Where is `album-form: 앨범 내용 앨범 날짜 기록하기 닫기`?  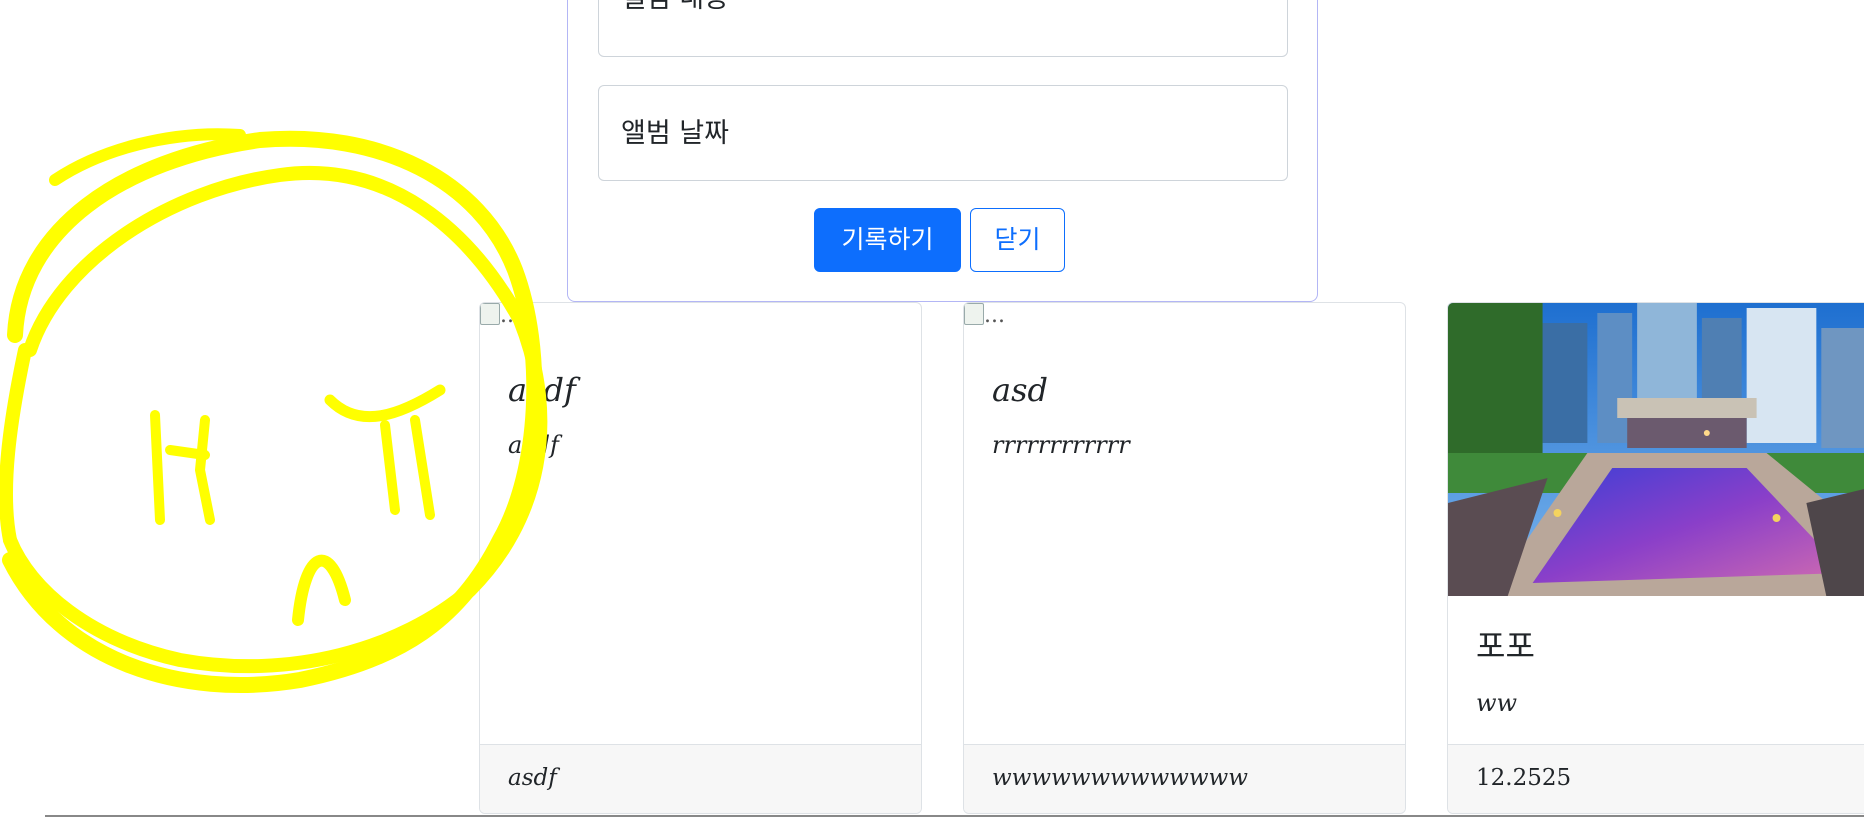 album-form: 앨범 내용 앨범 날짜 기록하기 닫기 is located at coordinates (942, 151).